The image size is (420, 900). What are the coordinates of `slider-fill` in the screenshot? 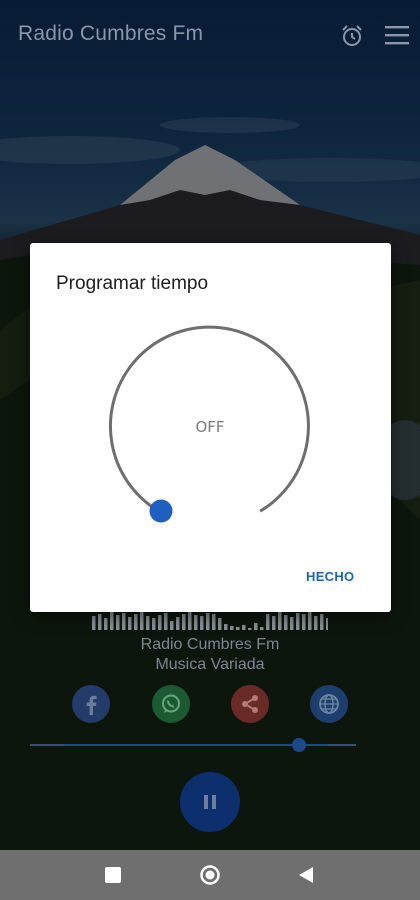 It's located at (196, 745).